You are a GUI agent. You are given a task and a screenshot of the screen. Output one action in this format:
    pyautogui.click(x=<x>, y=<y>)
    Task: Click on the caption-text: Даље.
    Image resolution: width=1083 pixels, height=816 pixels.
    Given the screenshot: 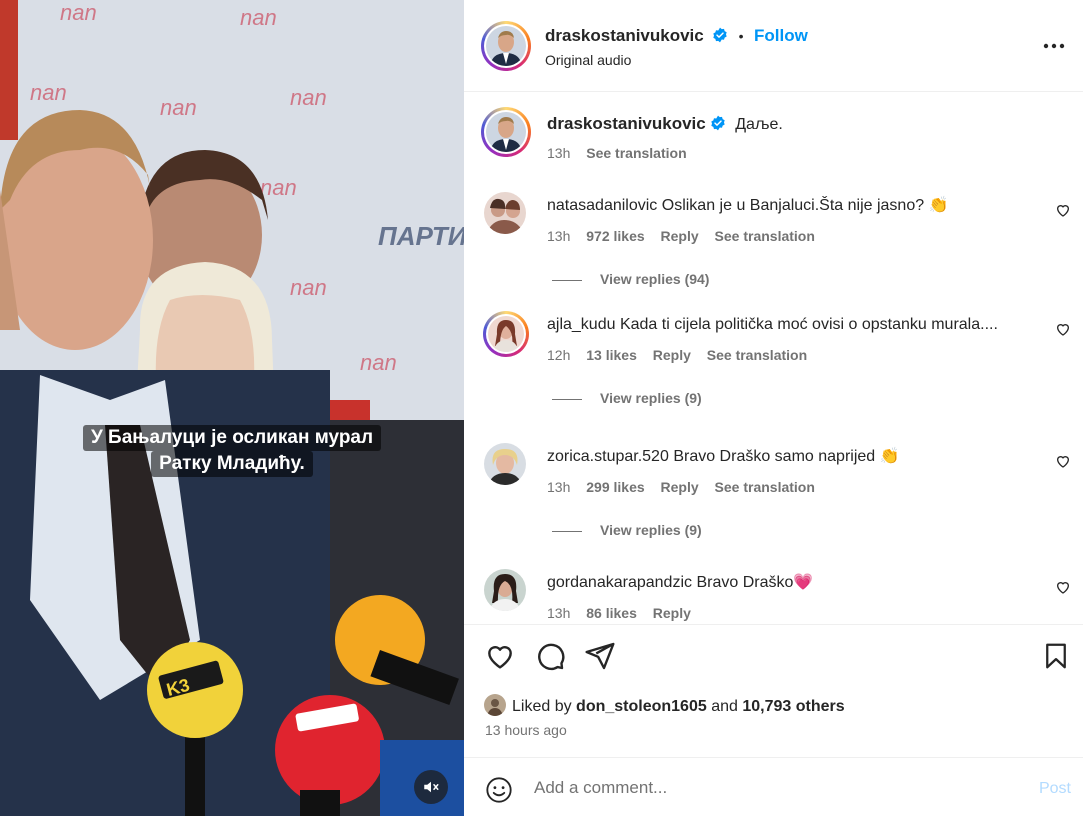 What is the action you would take?
    pyautogui.click(x=759, y=124)
    